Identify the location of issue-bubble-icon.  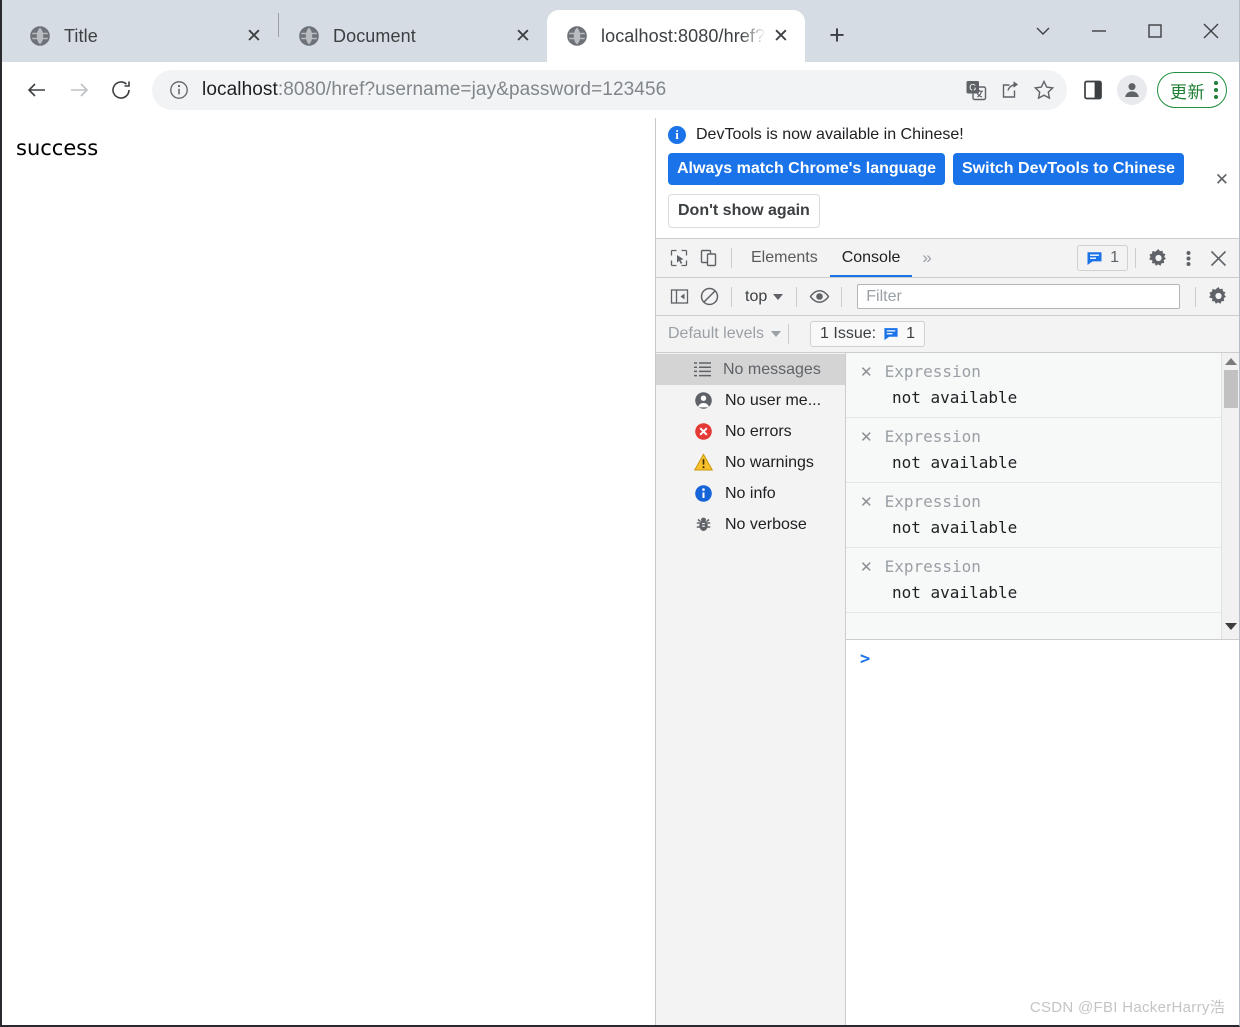
(1094, 258).